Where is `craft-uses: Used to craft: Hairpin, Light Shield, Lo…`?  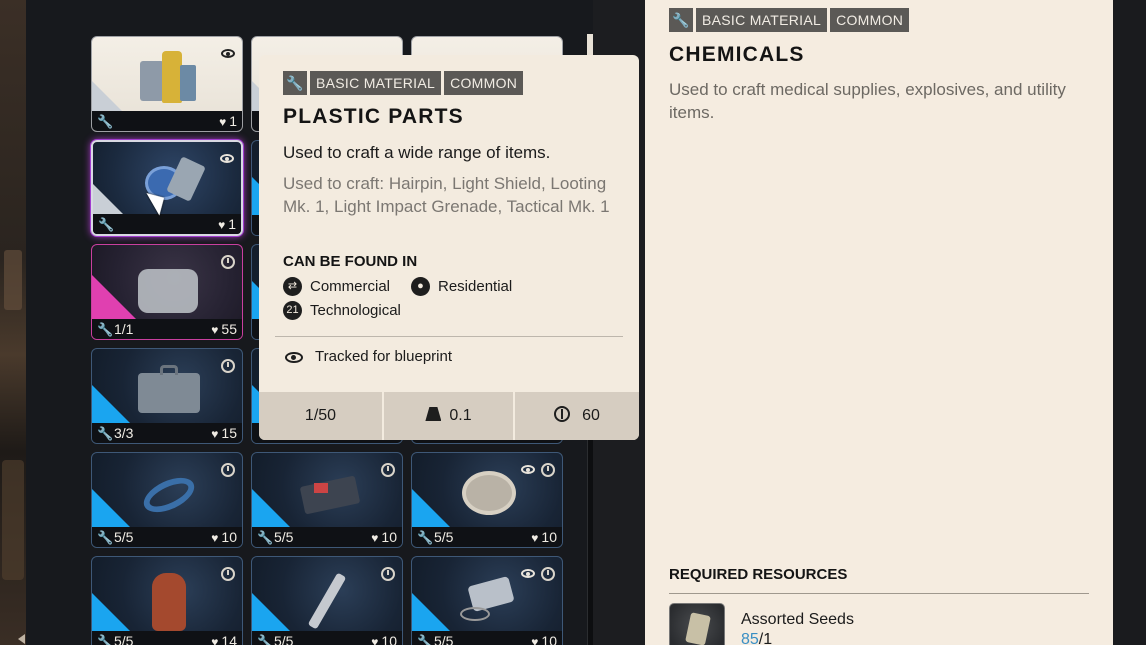
craft-uses: Used to craft: Hairpin, Light Shield, Lo… is located at coordinates (446, 195).